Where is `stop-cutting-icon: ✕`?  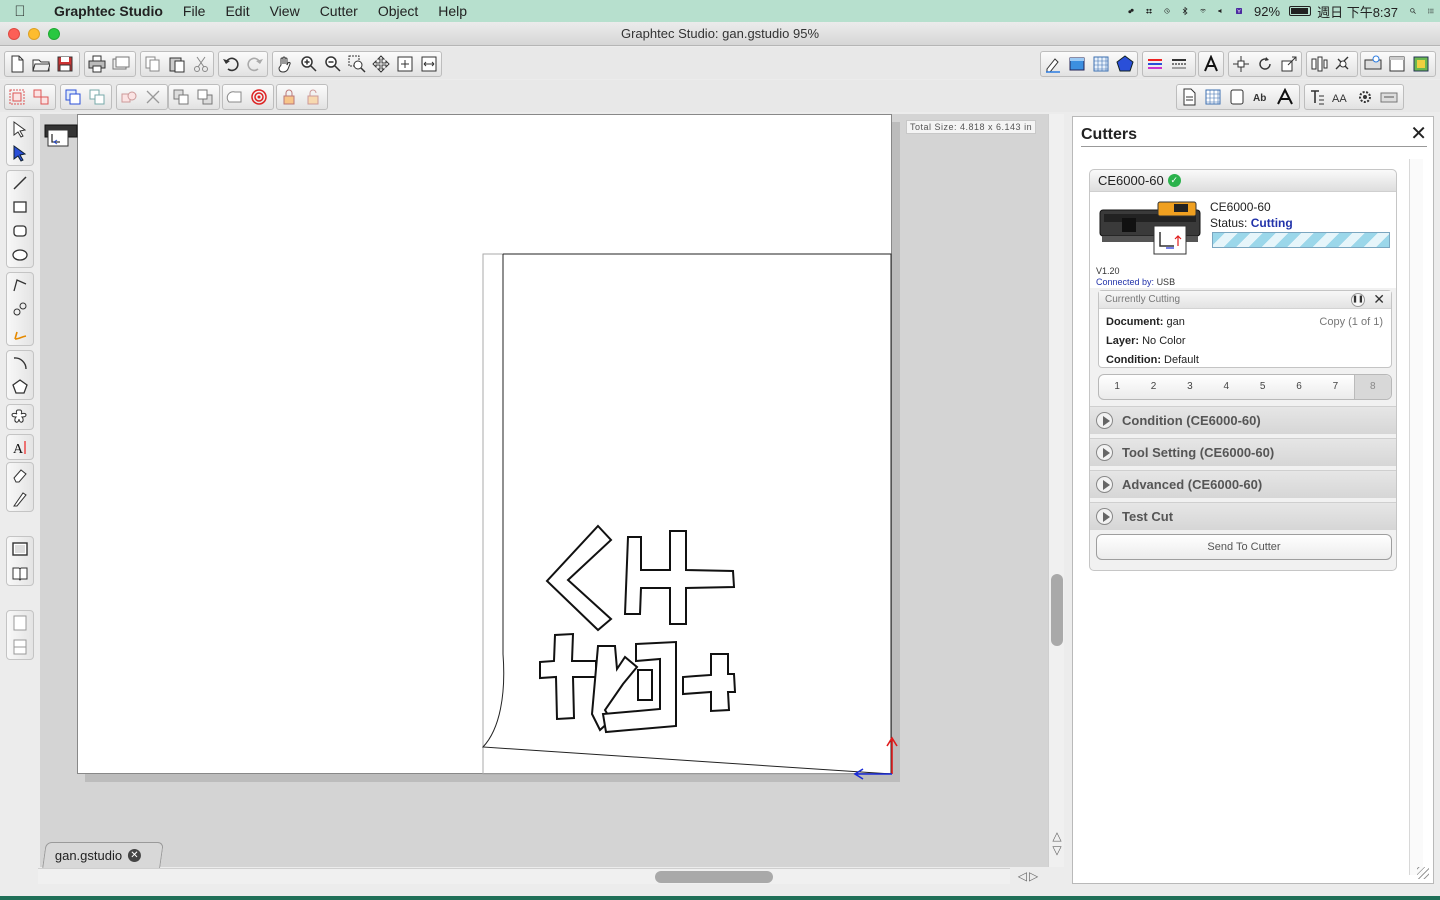
stop-cutting-icon: ✕ is located at coordinates (1379, 299).